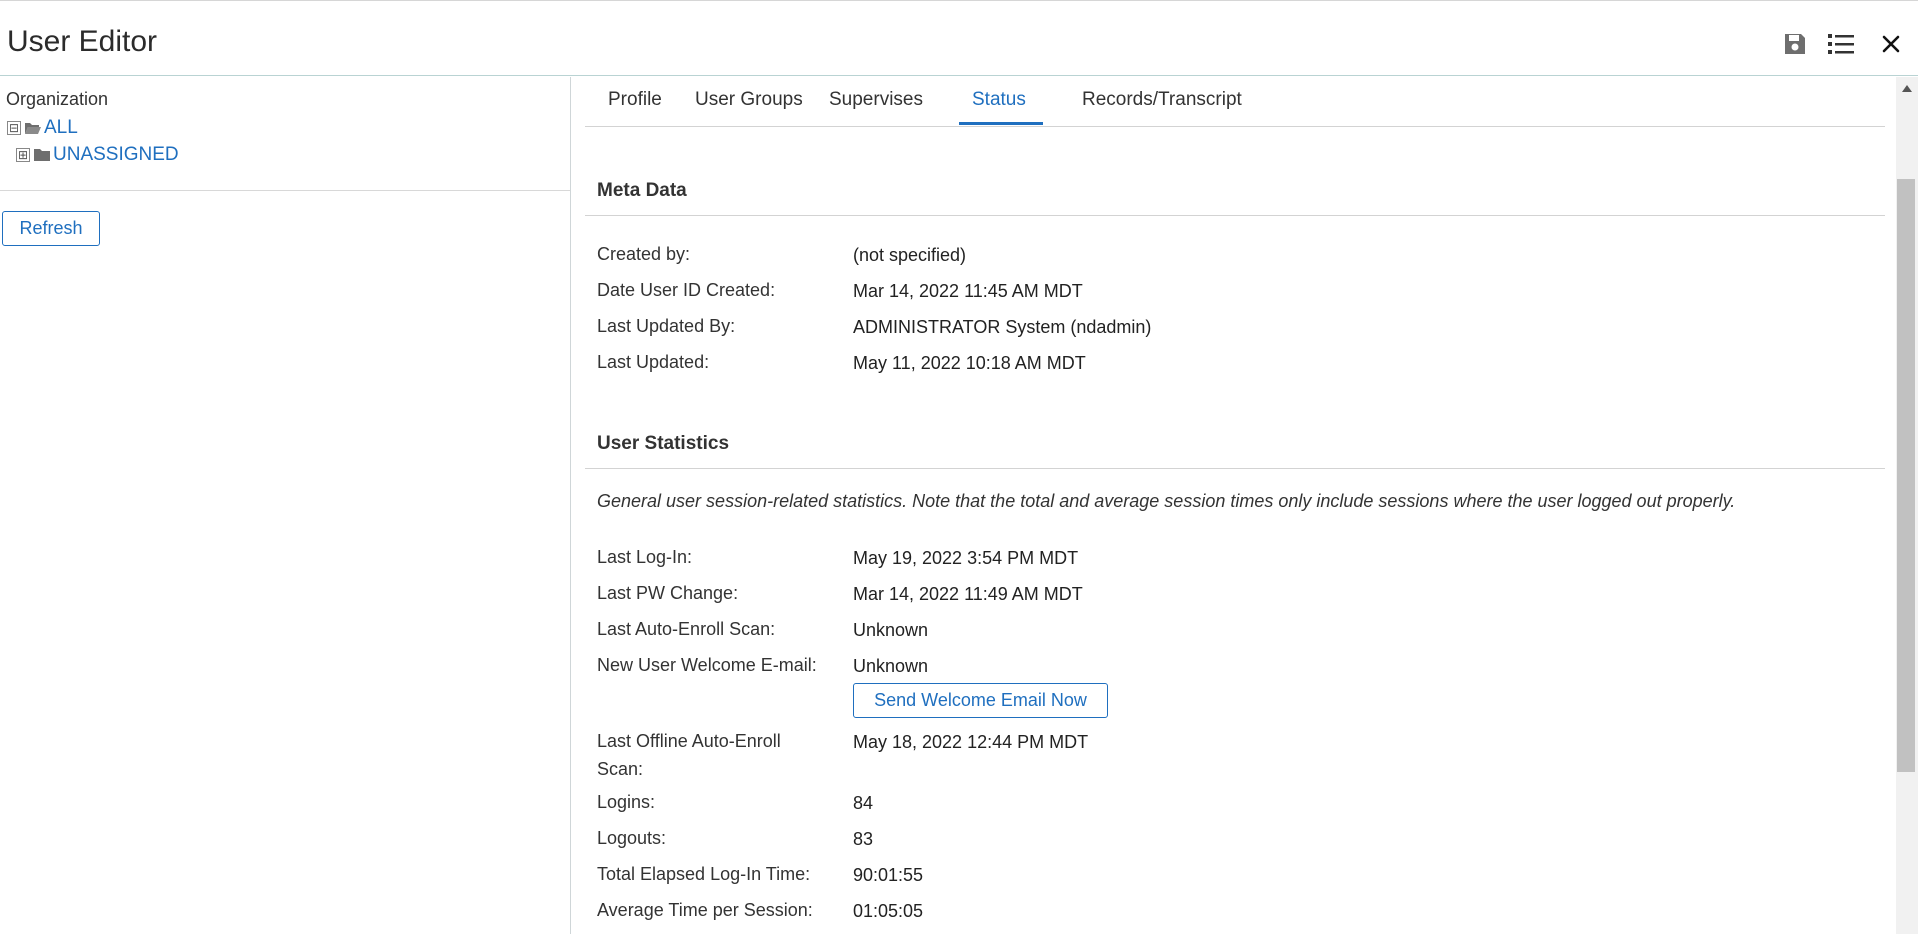 Image resolution: width=1918 pixels, height=934 pixels. I want to click on tab-status: Status, so click(999, 107).